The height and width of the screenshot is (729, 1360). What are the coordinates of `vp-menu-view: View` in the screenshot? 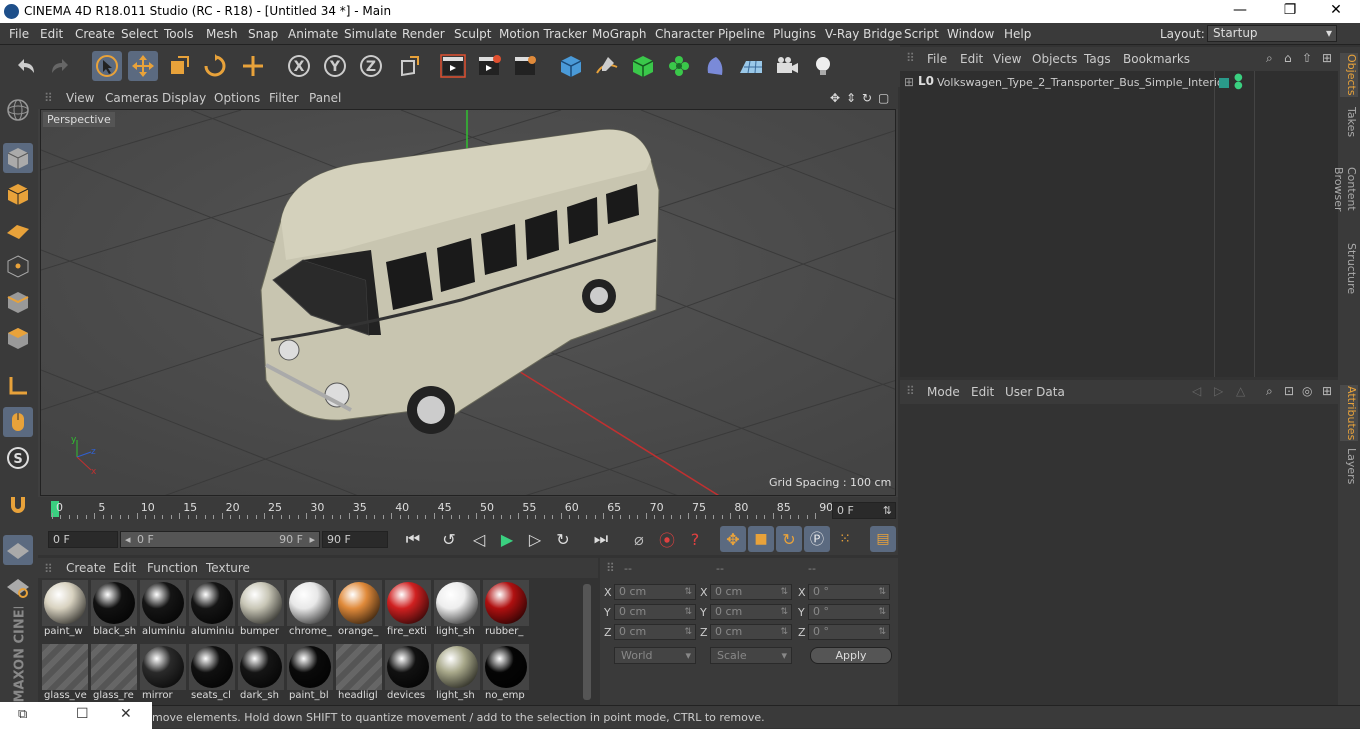 It's located at (80, 98).